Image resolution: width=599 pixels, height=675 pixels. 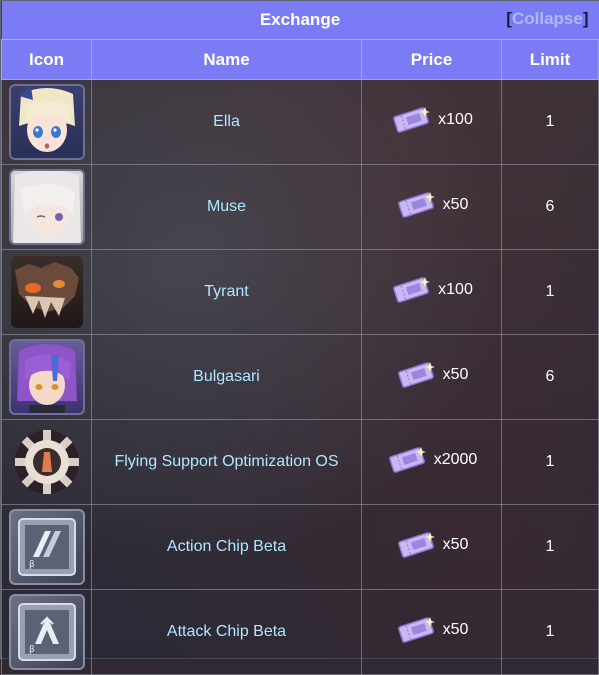 I want to click on item-name: Attack Chip Beta, so click(x=226, y=632).